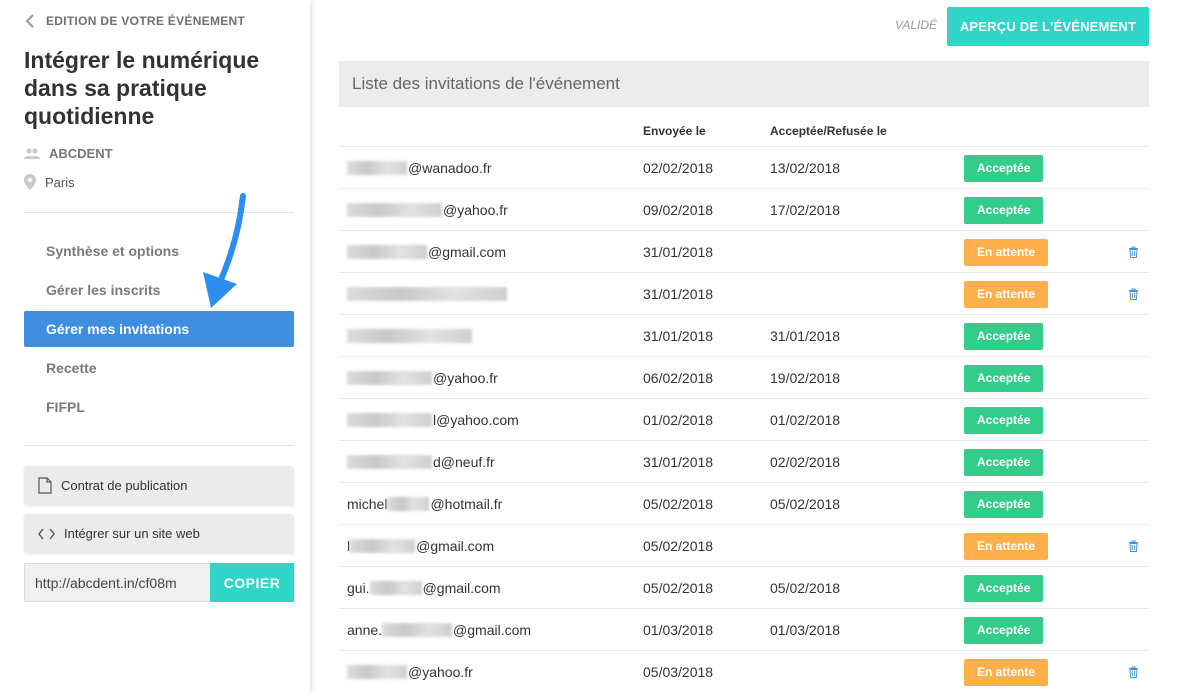 This screenshot has width=1198, height=693. What do you see at coordinates (744, 293) in the screenshot?
I see `table-row: 31/01/2018 En attente` at bounding box center [744, 293].